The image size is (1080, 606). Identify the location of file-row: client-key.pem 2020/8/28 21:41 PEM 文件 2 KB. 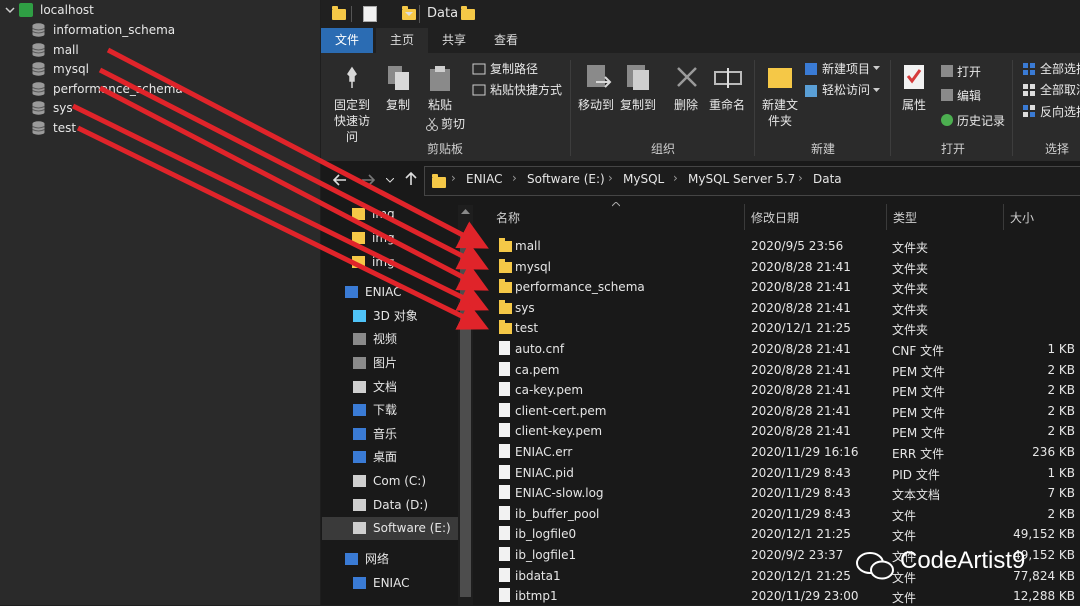
(785, 431).